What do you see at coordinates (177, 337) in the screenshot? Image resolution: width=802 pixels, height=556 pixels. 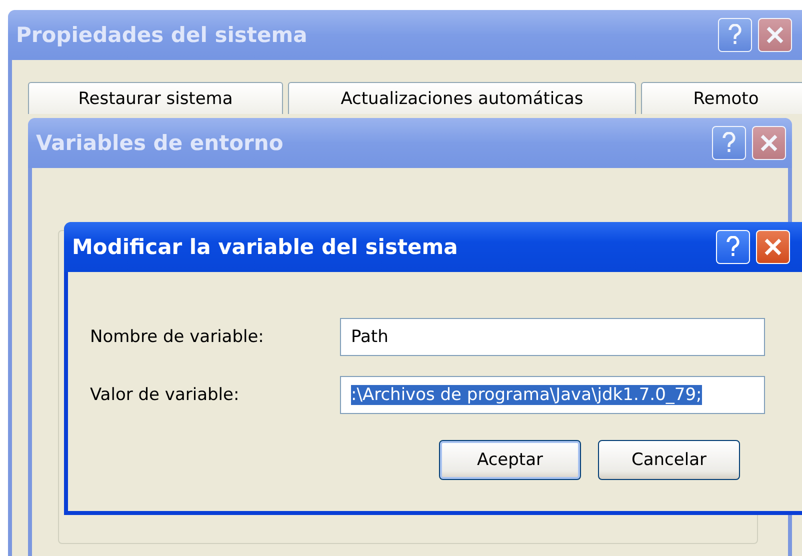 I see `field-label: Nombre de variable:` at bounding box center [177, 337].